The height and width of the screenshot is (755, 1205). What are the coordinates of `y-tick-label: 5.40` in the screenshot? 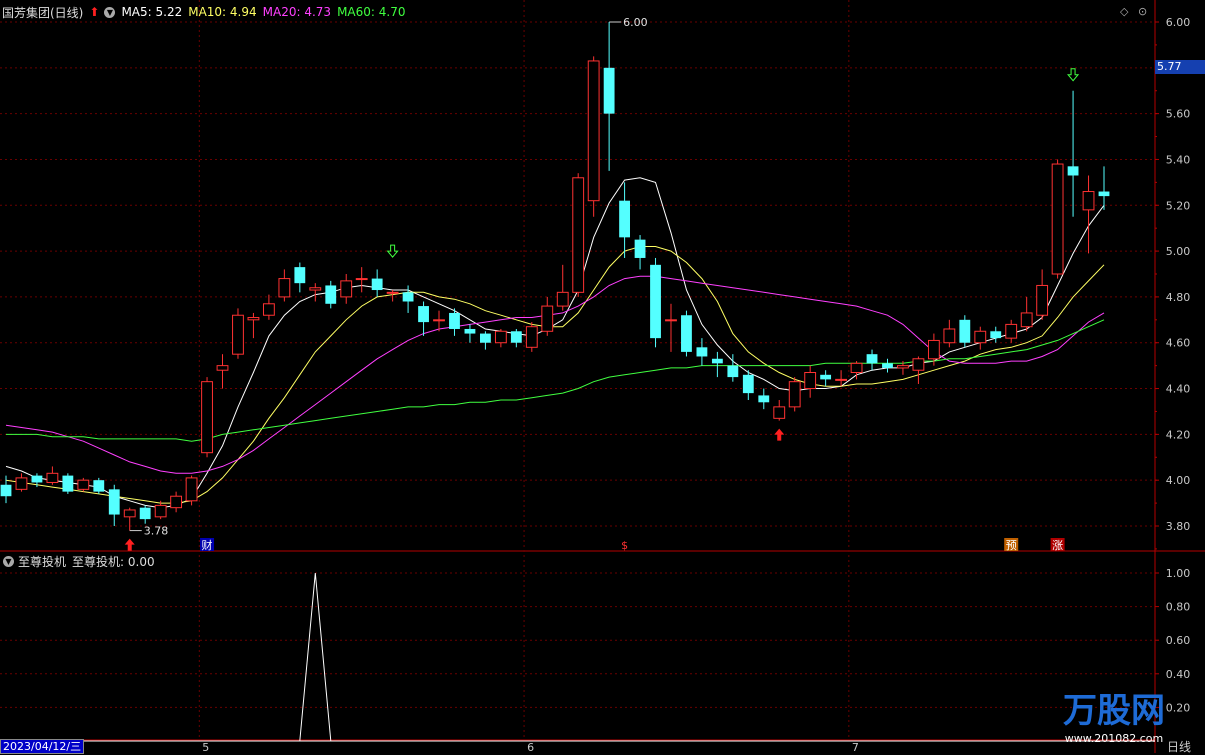 It's located at (1178, 159).